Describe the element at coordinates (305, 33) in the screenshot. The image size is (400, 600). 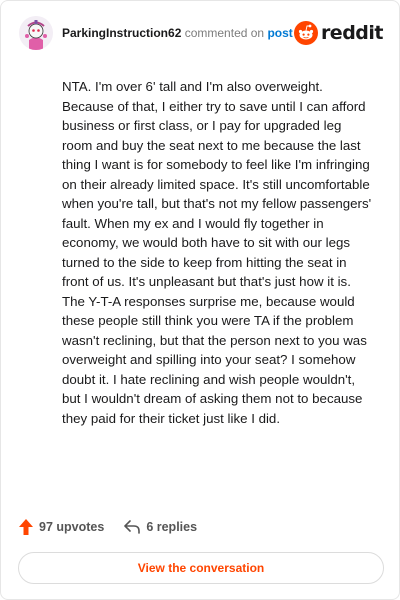
I see `reddit-logo-icon` at that location.